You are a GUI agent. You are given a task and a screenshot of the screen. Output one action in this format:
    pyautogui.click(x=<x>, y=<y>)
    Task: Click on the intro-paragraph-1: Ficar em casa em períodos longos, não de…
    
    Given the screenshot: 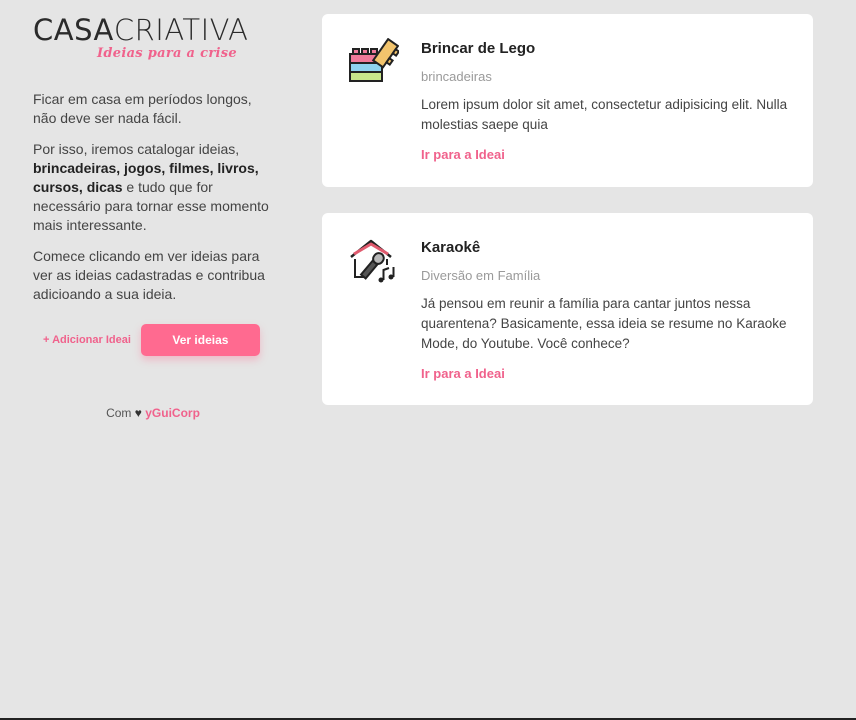 What is the action you would take?
    pyautogui.click(x=142, y=108)
    